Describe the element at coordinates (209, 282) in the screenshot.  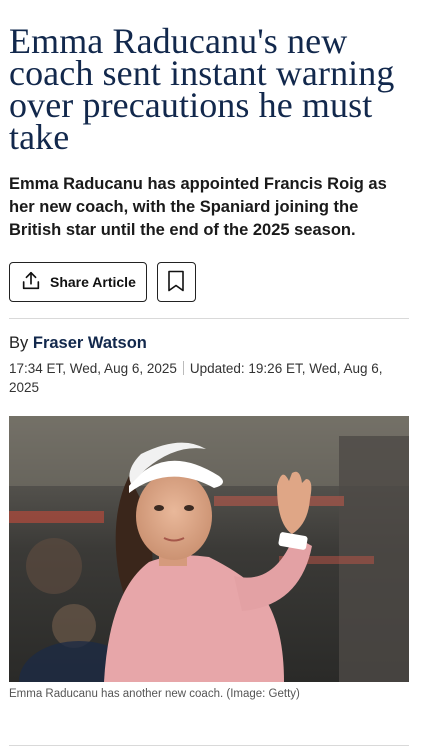
I see `article-actions: Share Article` at that location.